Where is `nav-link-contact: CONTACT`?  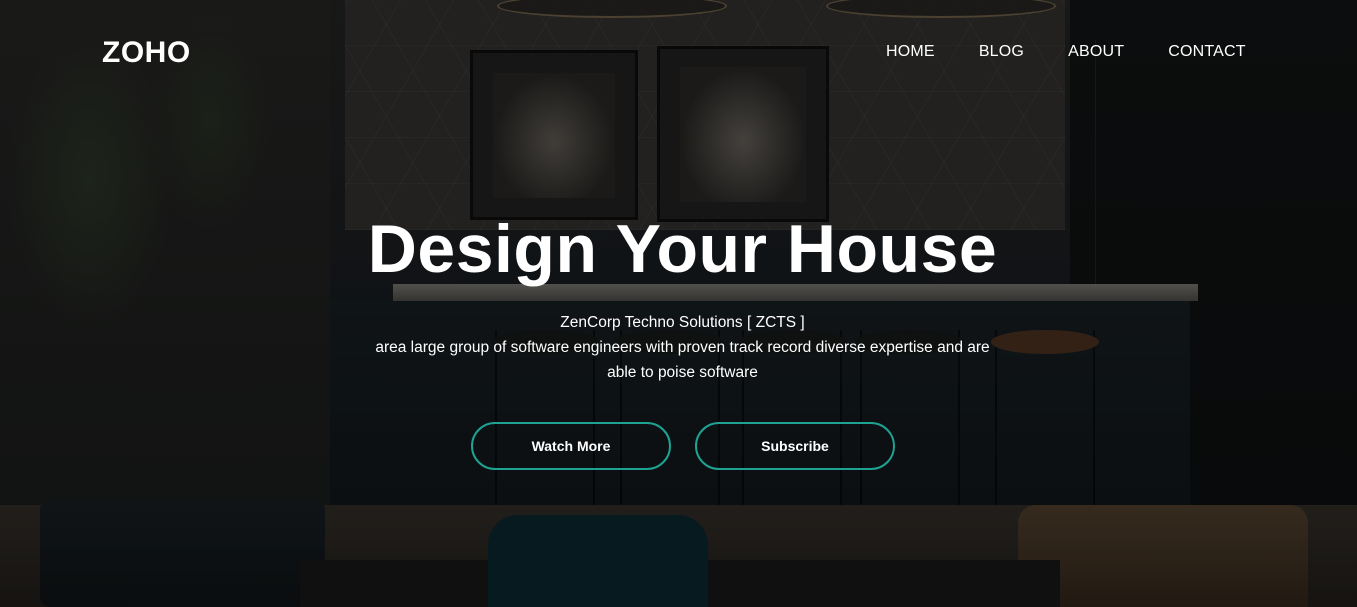
nav-link-contact: CONTACT is located at coordinates (1207, 51).